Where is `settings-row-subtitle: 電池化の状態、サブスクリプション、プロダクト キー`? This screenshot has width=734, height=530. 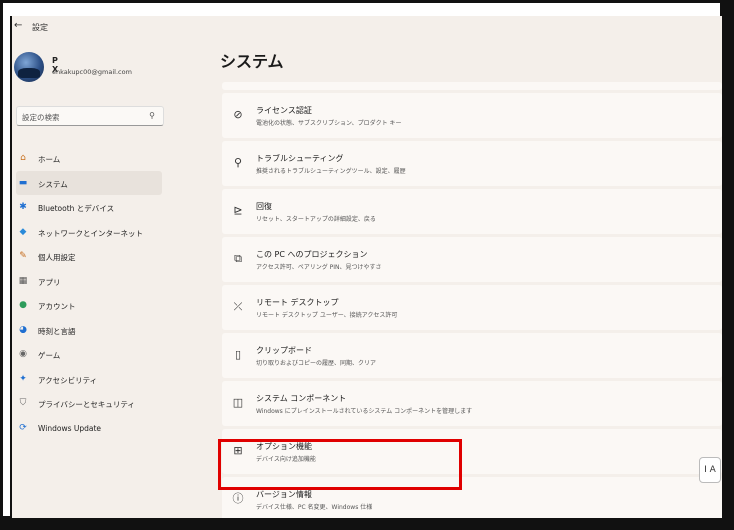
settings-row-subtitle: 電池化の状態、サブスクリプション、プロダクト キー is located at coordinates (329, 123).